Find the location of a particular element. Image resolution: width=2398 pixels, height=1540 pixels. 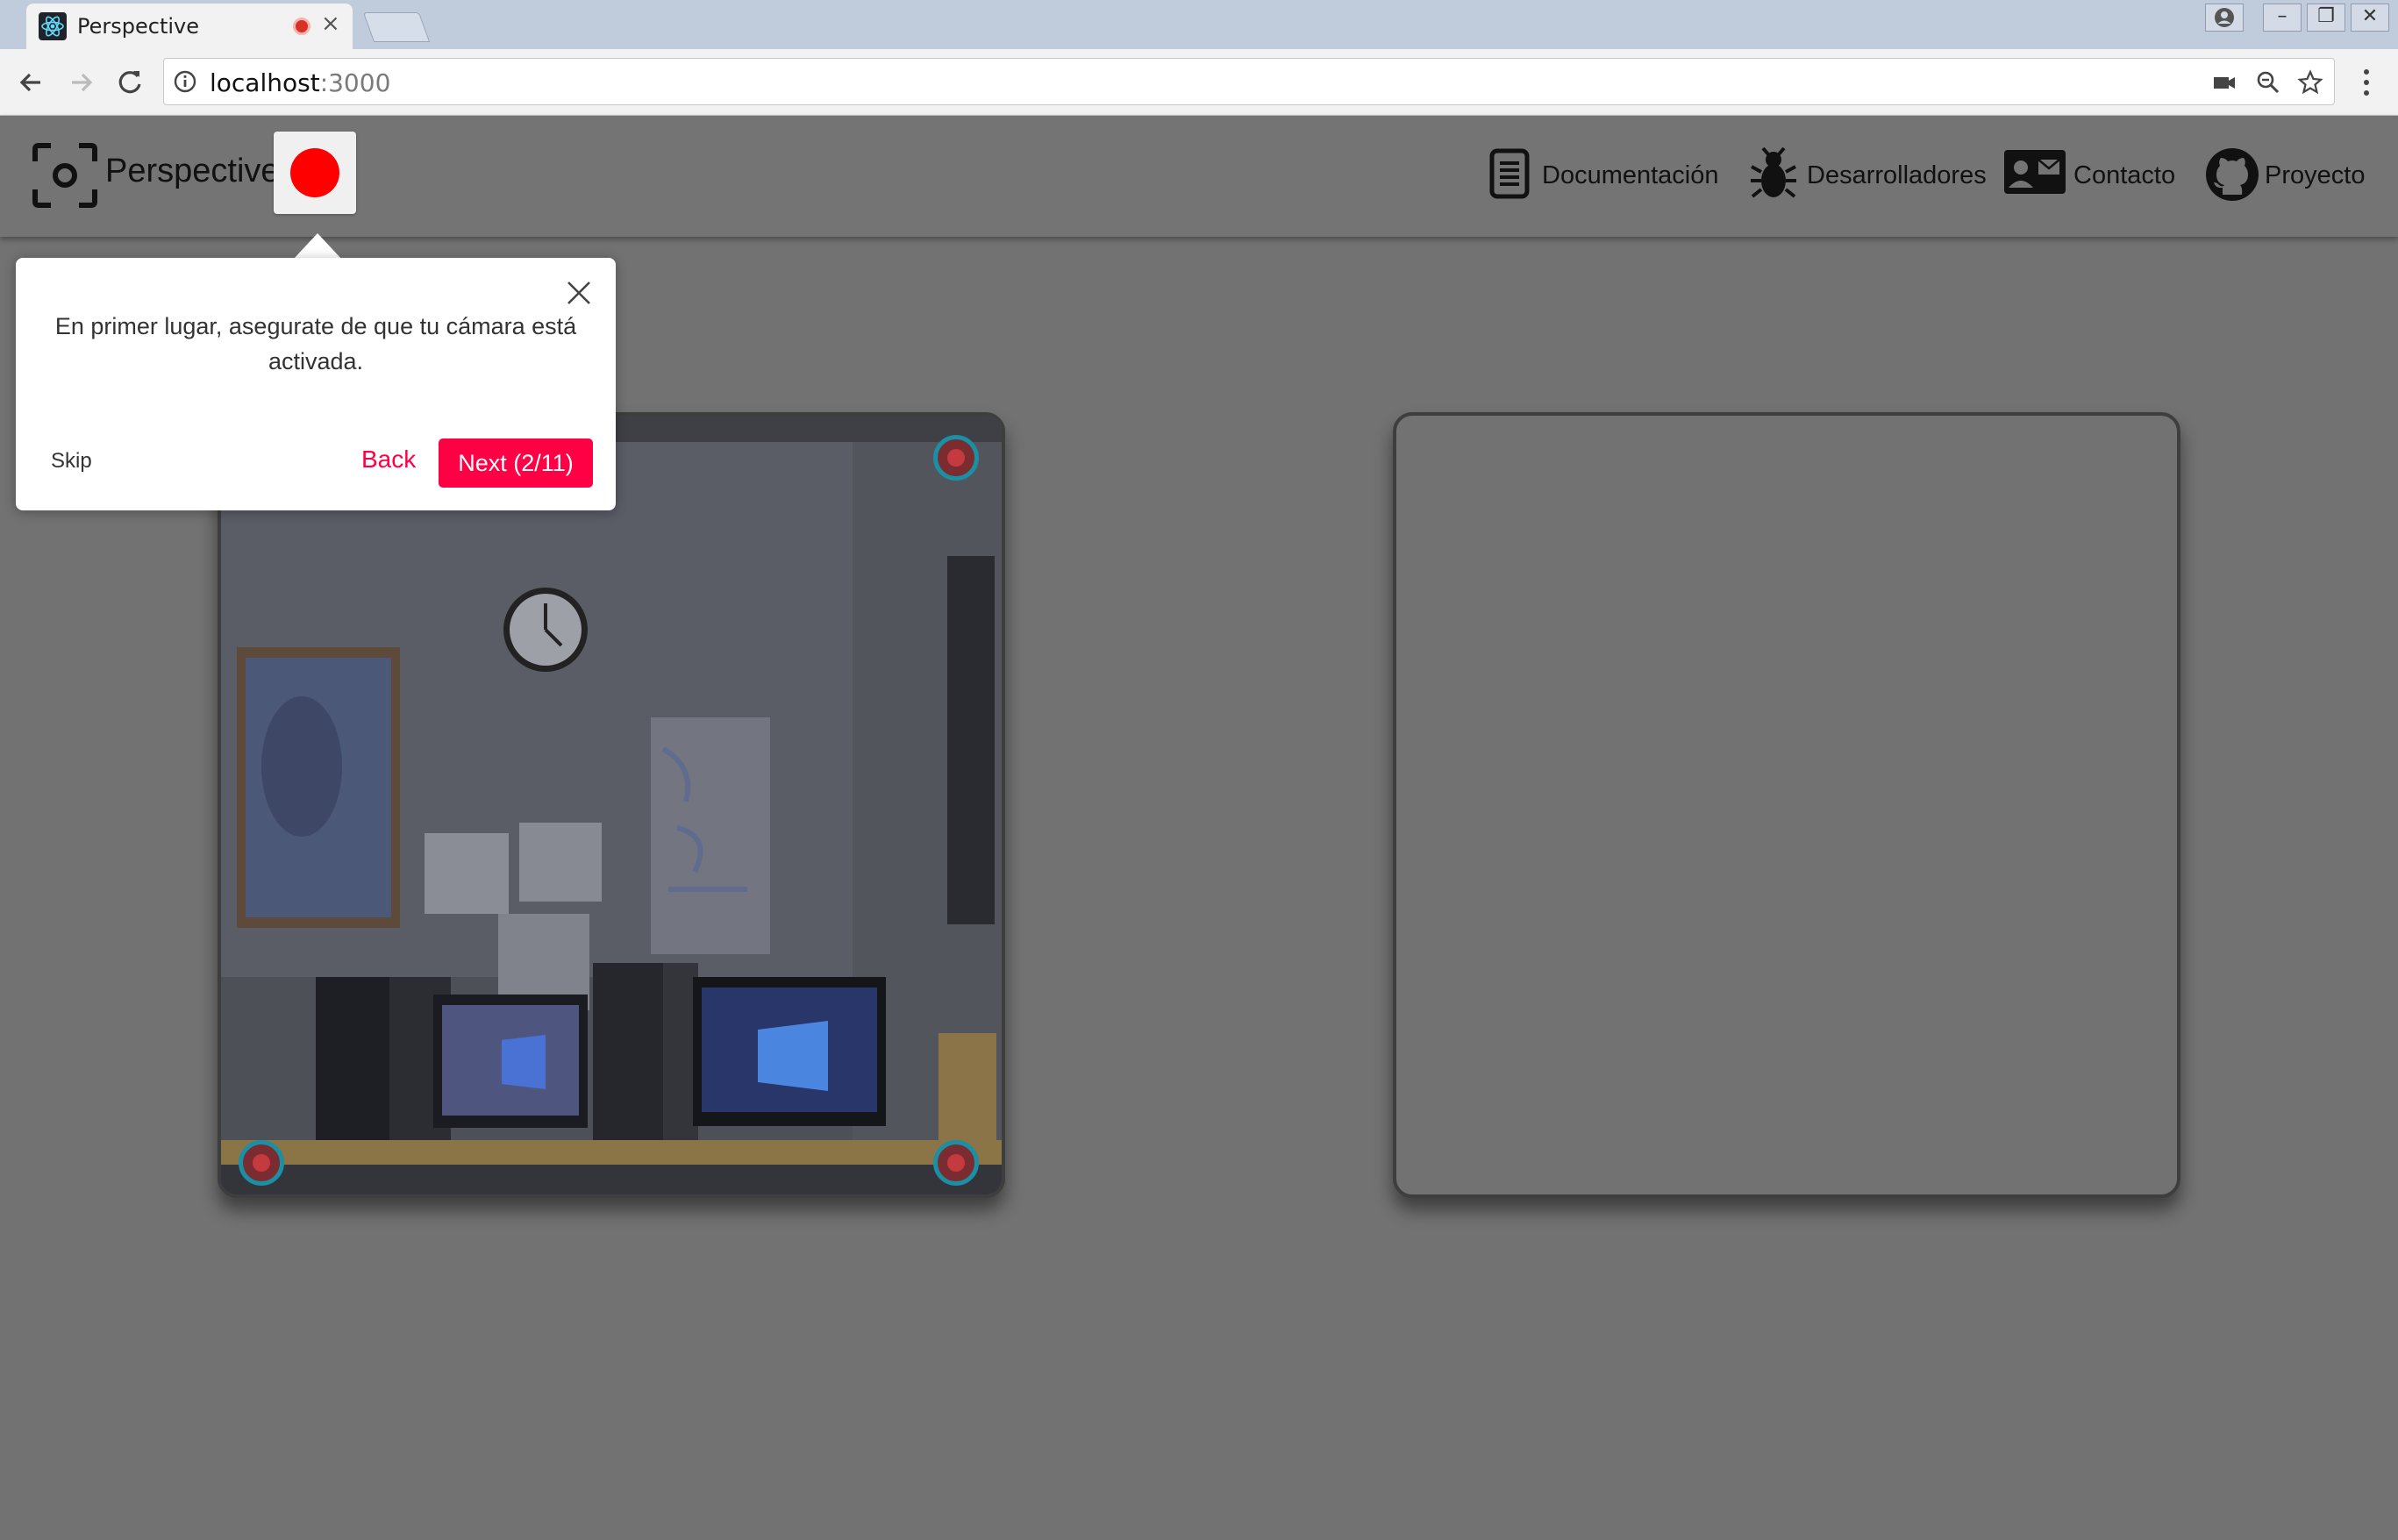

url-text: localhost:3000 is located at coordinates (300, 82).